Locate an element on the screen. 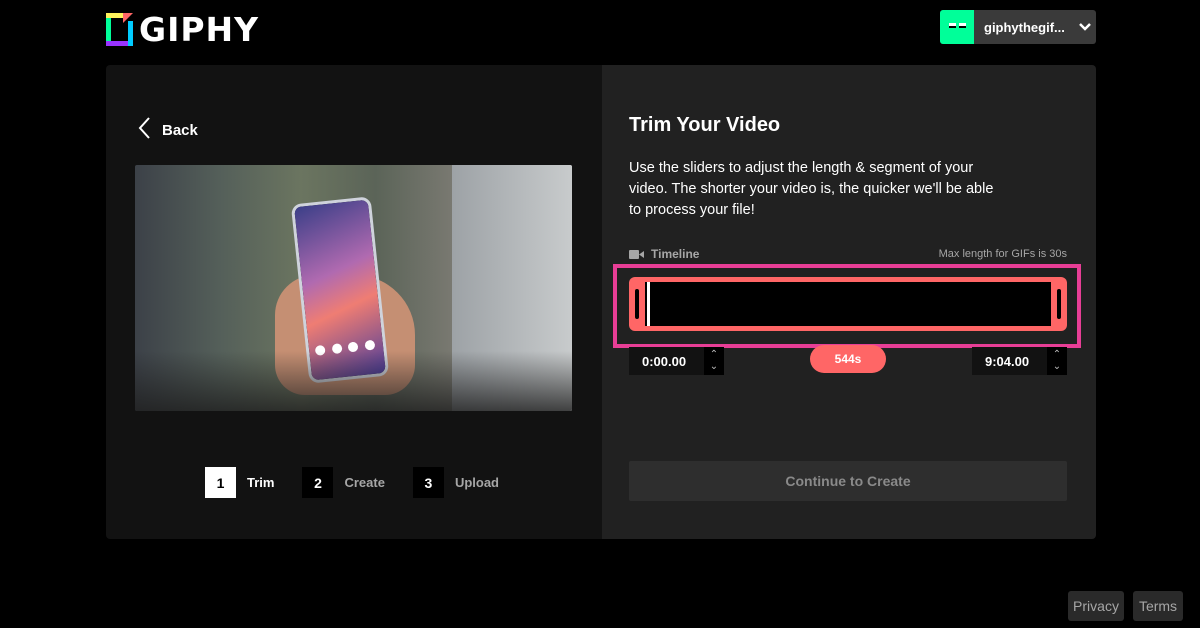  step-create: 2 Create is located at coordinates (343, 482).